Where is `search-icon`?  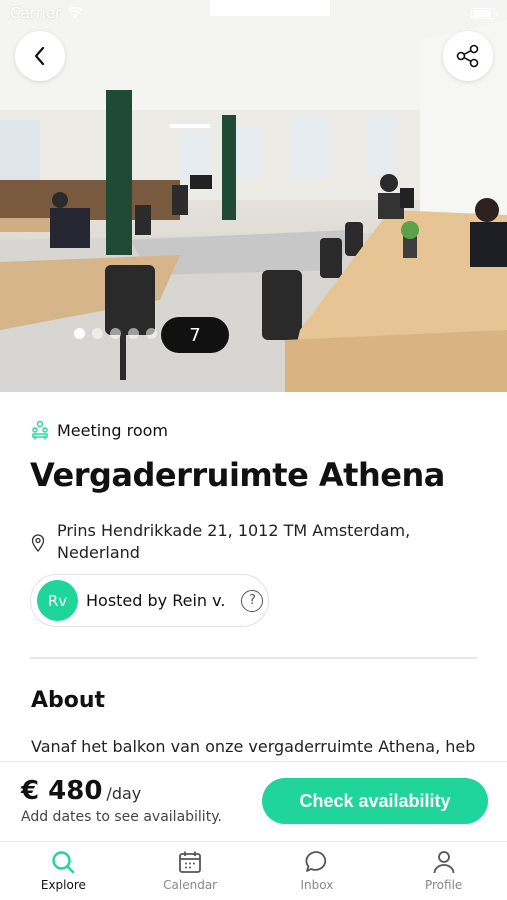 search-icon is located at coordinates (63, 862).